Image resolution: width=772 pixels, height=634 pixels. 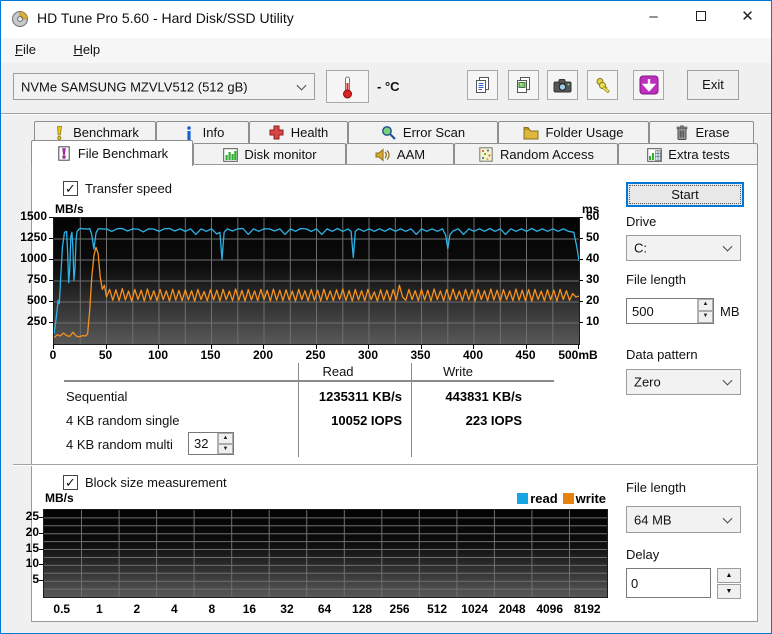 I want to click on axis-label: 1500, so click(x=33, y=216).